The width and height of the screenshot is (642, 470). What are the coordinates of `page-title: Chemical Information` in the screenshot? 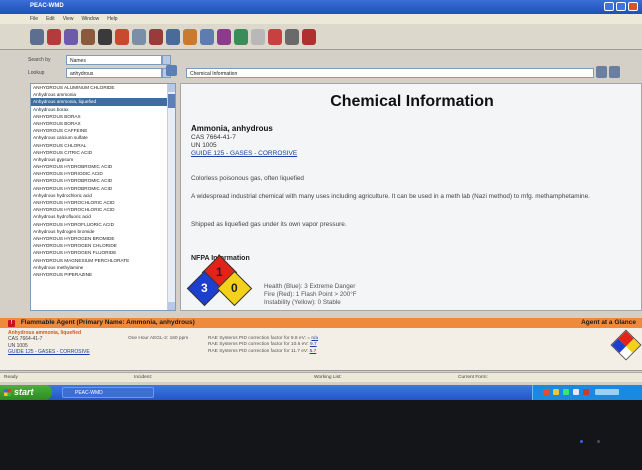 It's located at (412, 101).